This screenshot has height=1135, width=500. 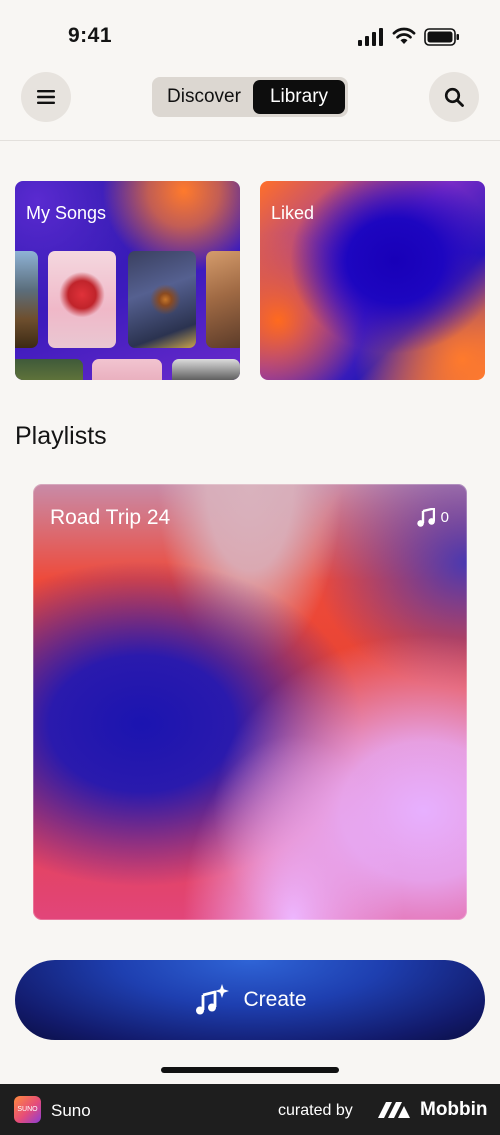 I want to click on tab-discover: Discover, so click(x=204, y=97).